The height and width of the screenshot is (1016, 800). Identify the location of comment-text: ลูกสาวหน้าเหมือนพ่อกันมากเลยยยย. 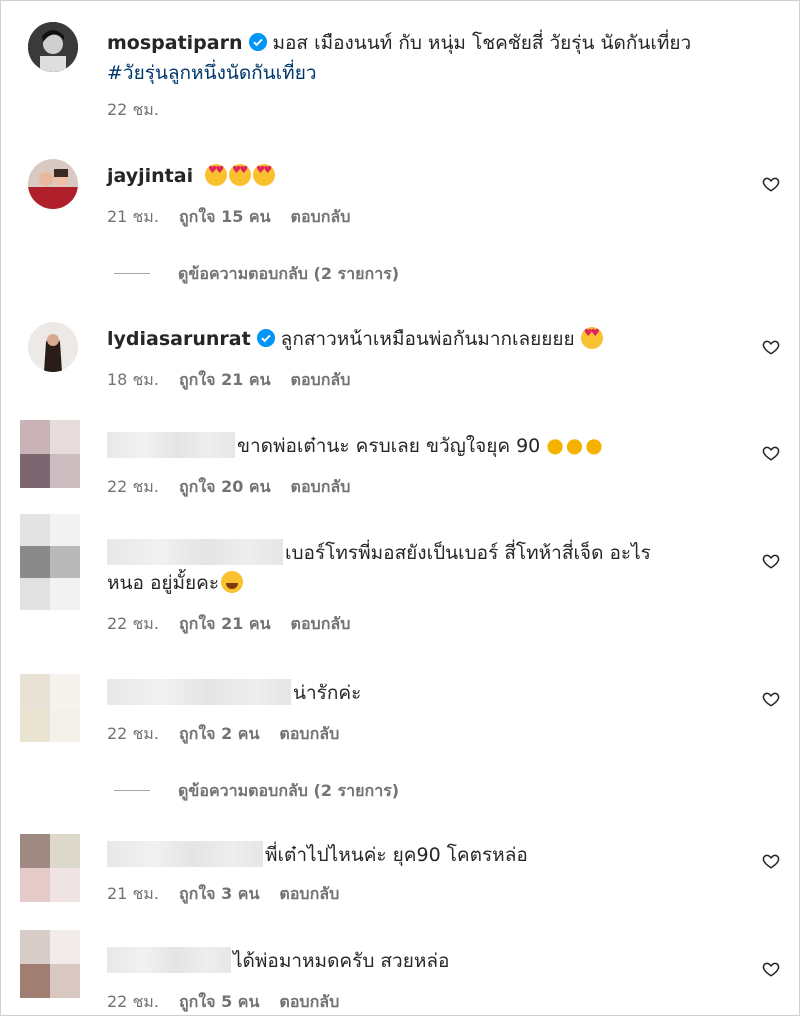
(427, 339).